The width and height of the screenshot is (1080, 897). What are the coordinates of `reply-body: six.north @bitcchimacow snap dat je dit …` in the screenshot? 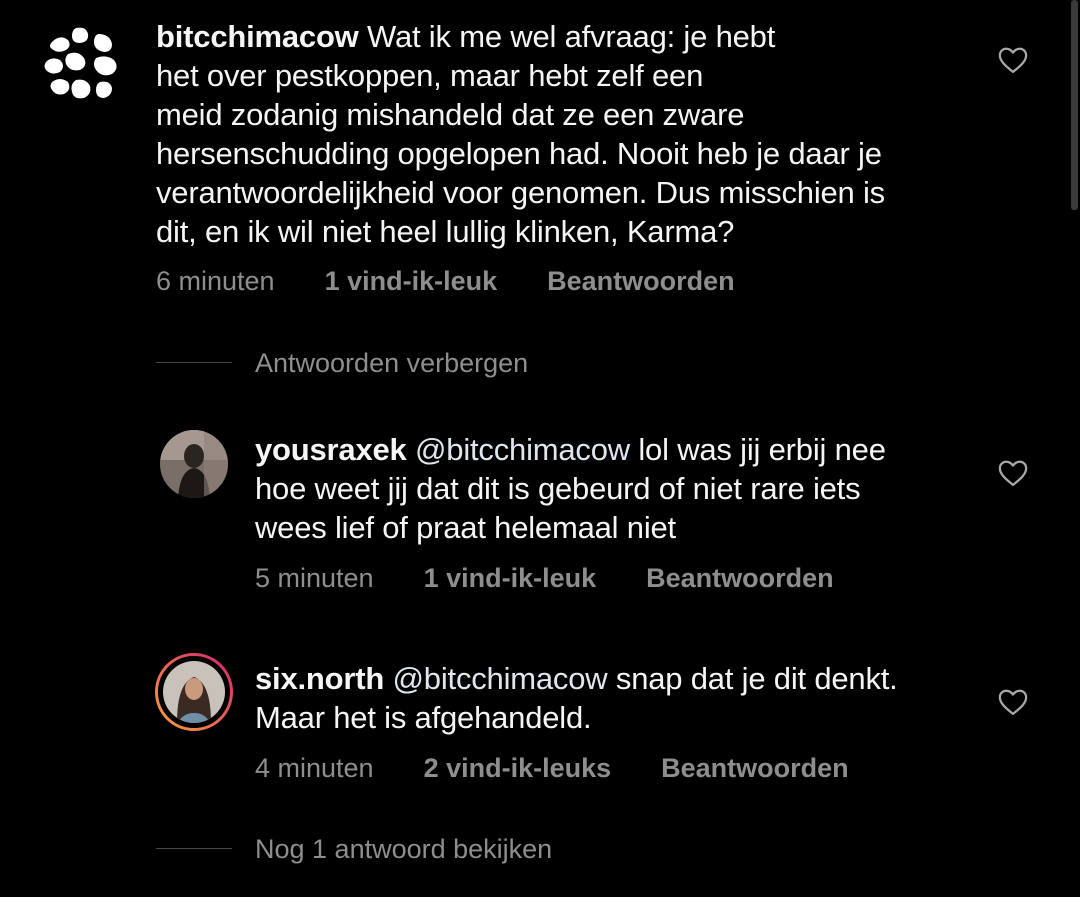 It's located at (615, 698).